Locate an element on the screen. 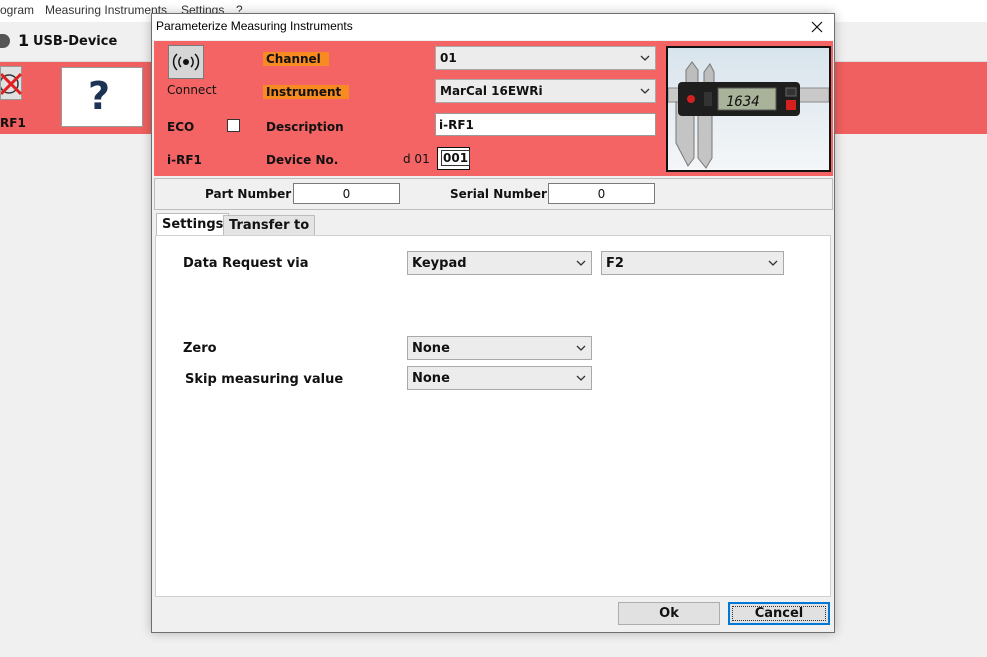 The width and height of the screenshot is (987, 657). part-number-label: Part Number is located at coordinates (248, 194).